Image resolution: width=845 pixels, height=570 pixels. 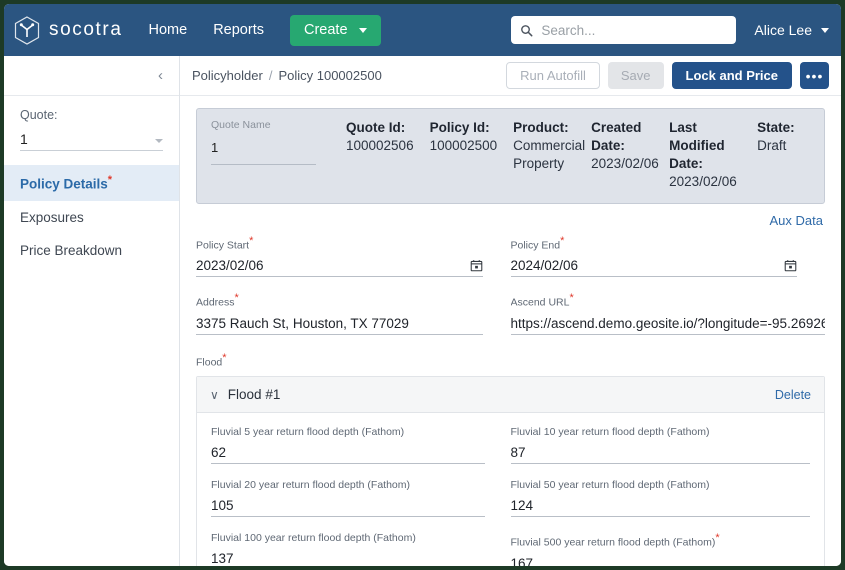 What do you see at coordinates (91, 76) in the screenshot?
I see `sidebar-header: ‹` at bounding box center [91, 76].